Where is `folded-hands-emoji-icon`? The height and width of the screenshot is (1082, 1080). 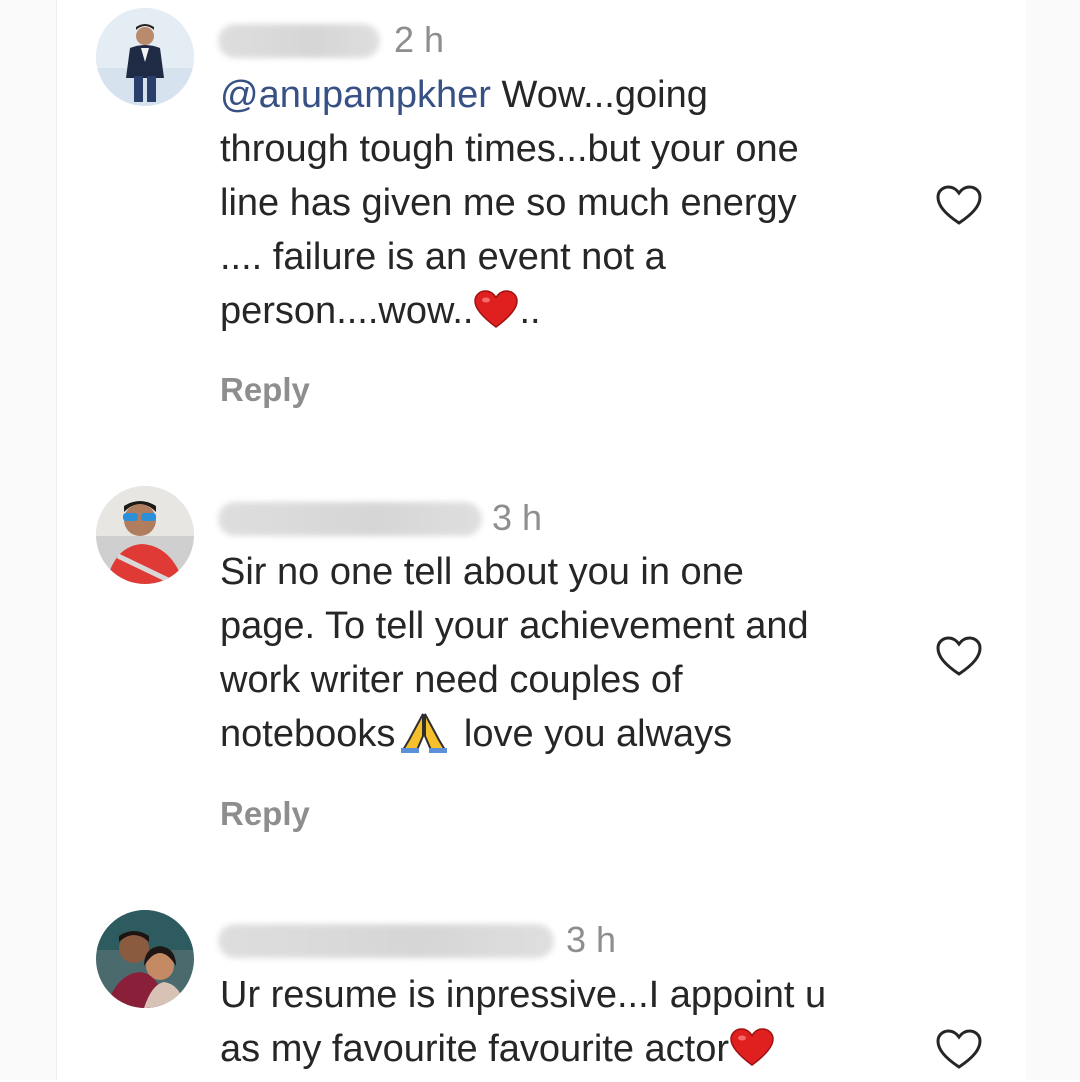 folded-hands-emoji-icon is located at coordinates (424, 739).